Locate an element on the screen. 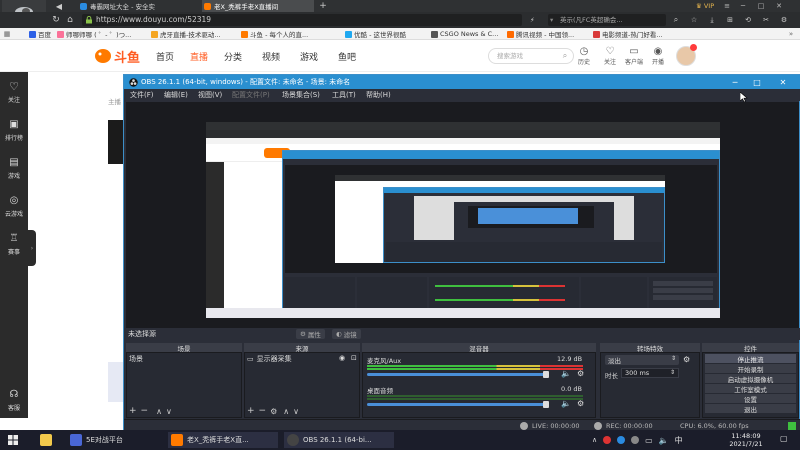 The width and height of the screenshot is (800, 450). menu-icon: ≡ is located at coordinates (727, 6).